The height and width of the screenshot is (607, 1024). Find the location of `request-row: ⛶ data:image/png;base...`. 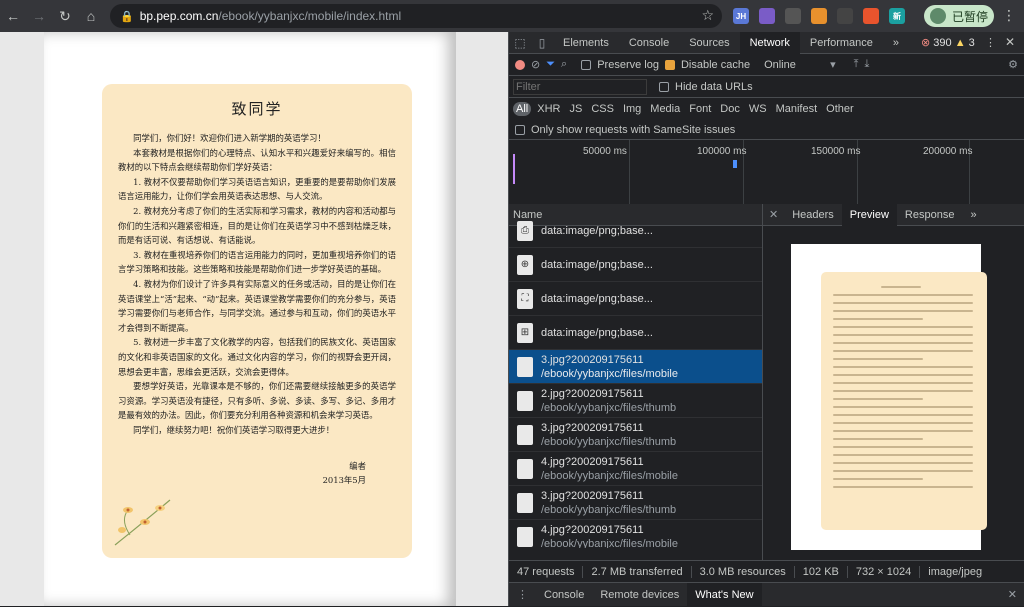

request-row: ⛶ data:image/png;base... is located at coordinates (635, 299).